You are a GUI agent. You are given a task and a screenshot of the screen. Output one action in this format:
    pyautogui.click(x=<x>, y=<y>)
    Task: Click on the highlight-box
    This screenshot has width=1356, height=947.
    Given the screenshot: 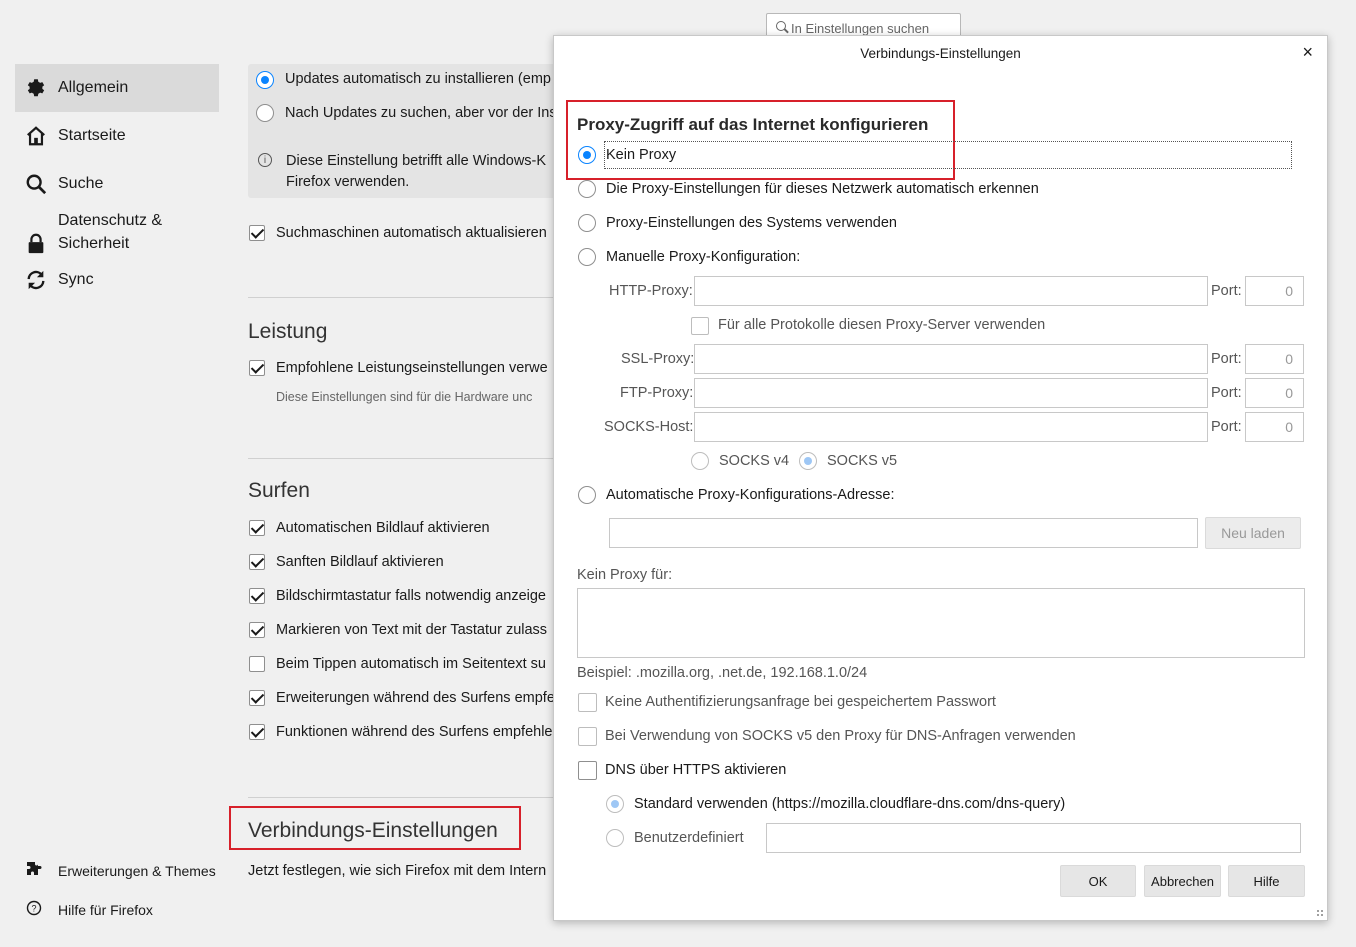 What is the action you would take?
    pyautogui.click(x=375, y=828)
    